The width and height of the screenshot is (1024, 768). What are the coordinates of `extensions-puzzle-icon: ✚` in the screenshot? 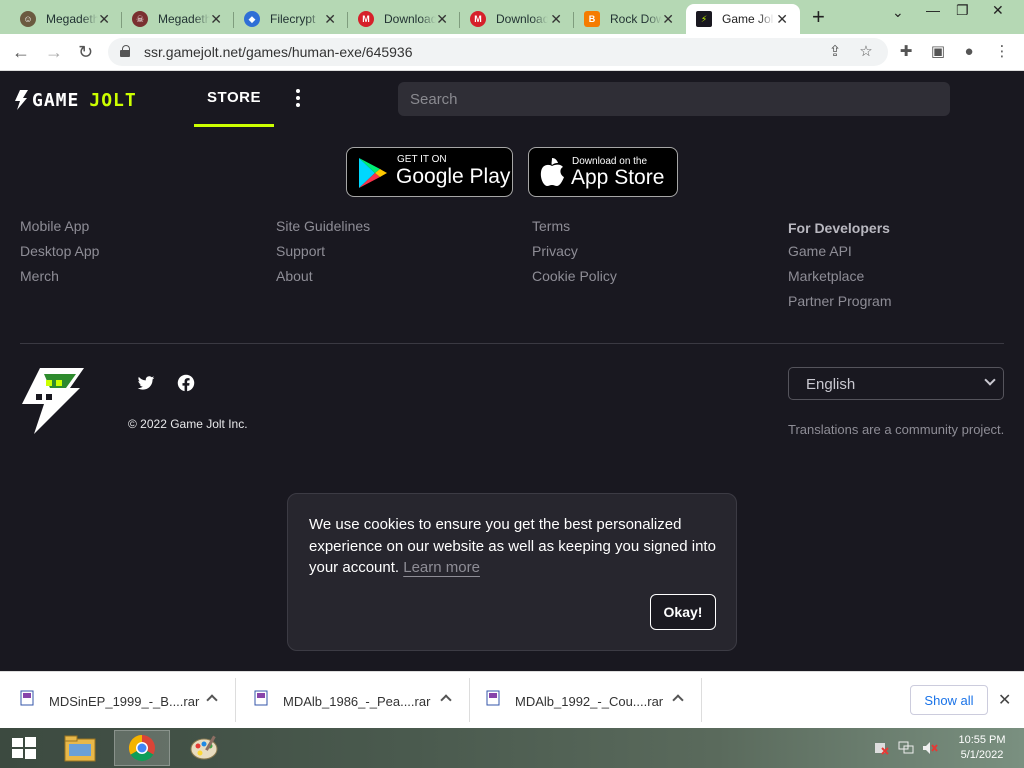 It's located at (906, 51).